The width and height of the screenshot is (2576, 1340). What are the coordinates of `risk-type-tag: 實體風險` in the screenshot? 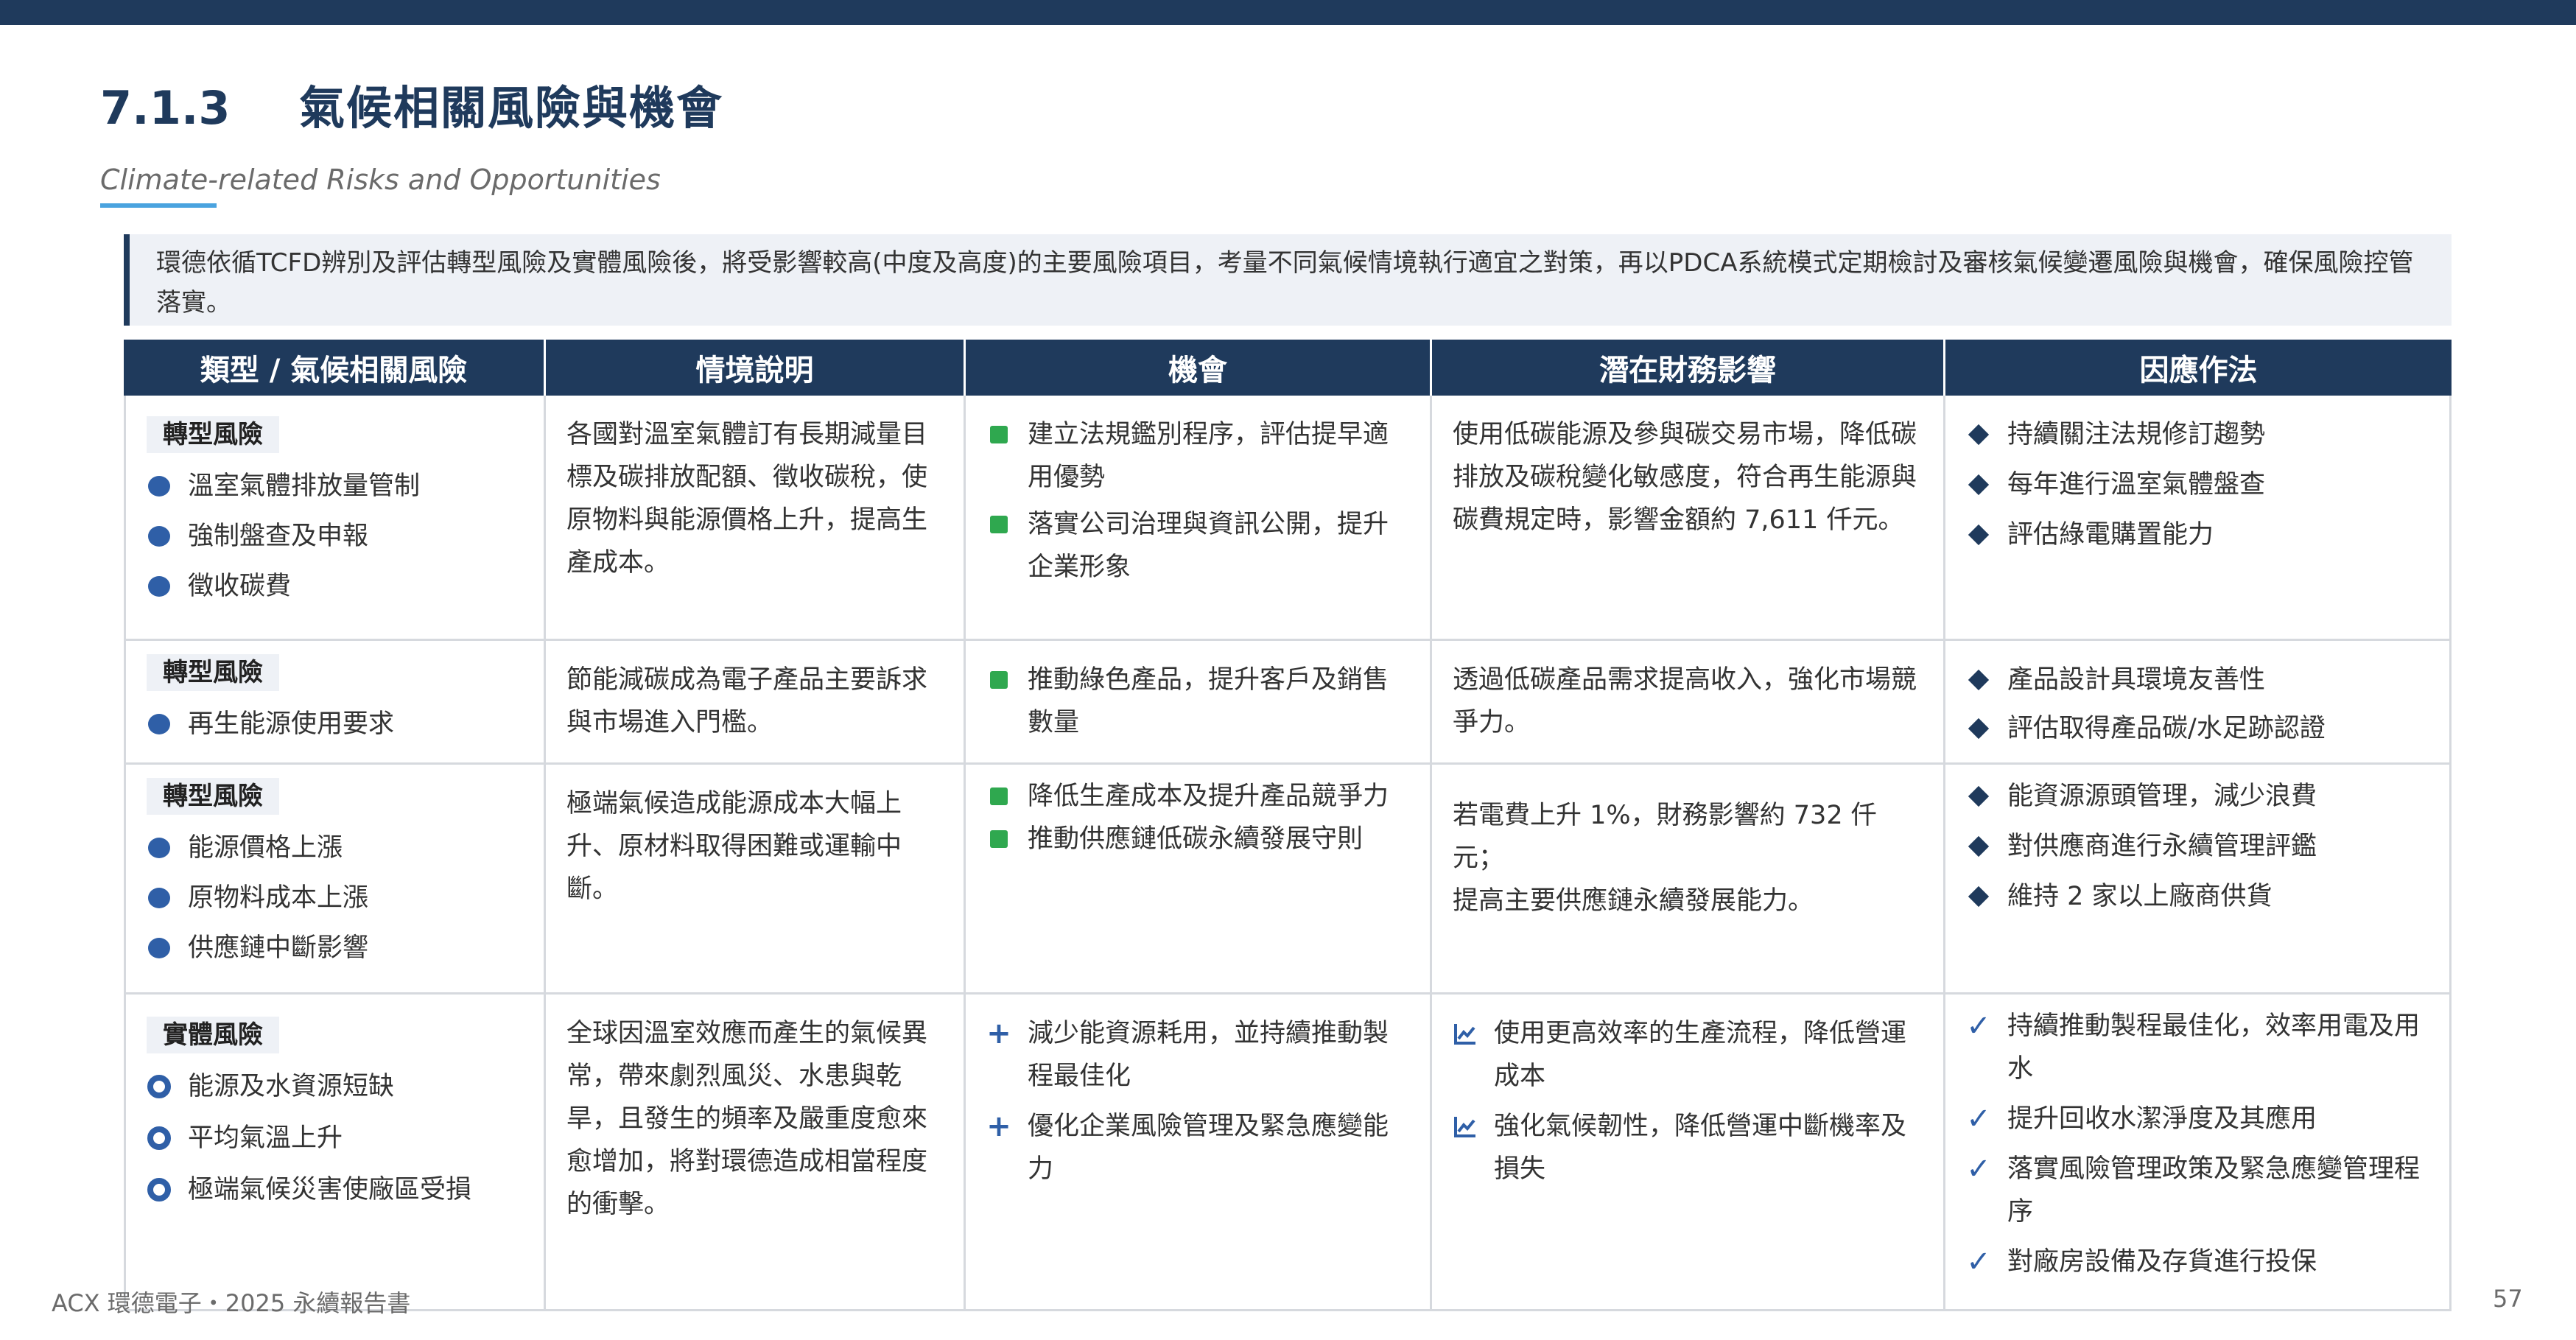 It's located at (213, 1035).